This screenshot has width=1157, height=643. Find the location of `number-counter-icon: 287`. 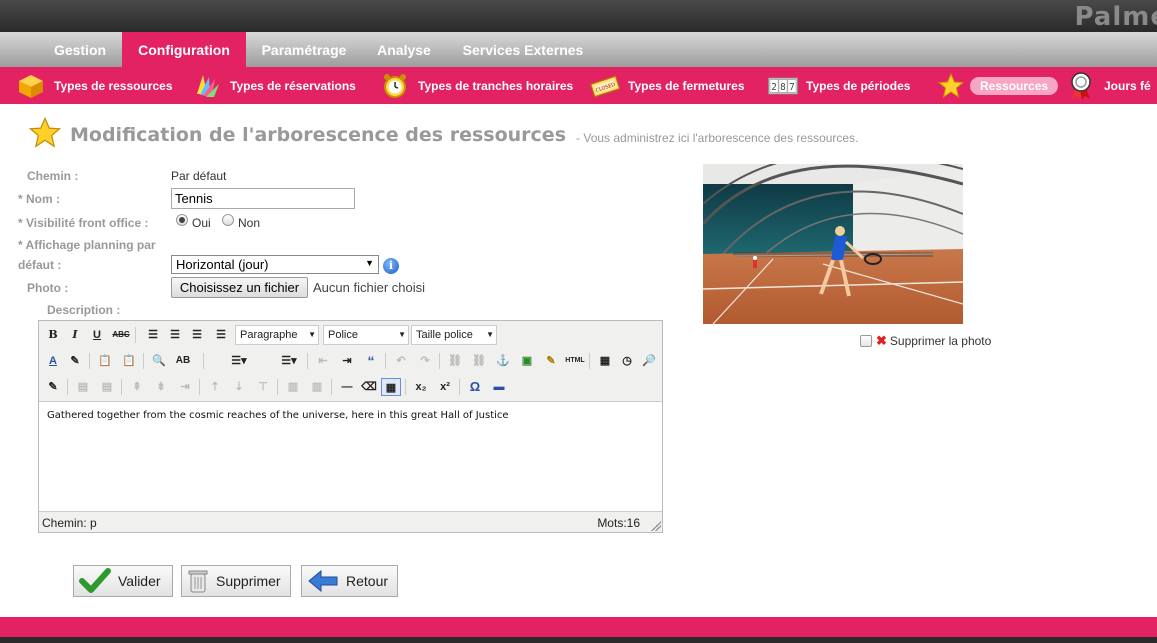

number-counter-icon: 287 is located at coordinates (783, 86).